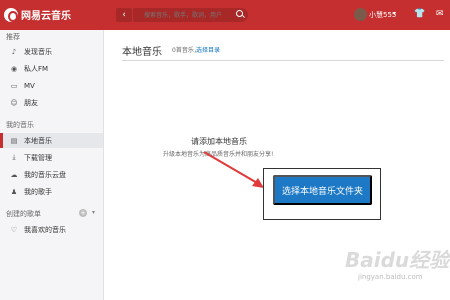 This screenshot has width=450, height=300. I want to click on watermark-url: jingyan.baidu.com, so click(390, 277).